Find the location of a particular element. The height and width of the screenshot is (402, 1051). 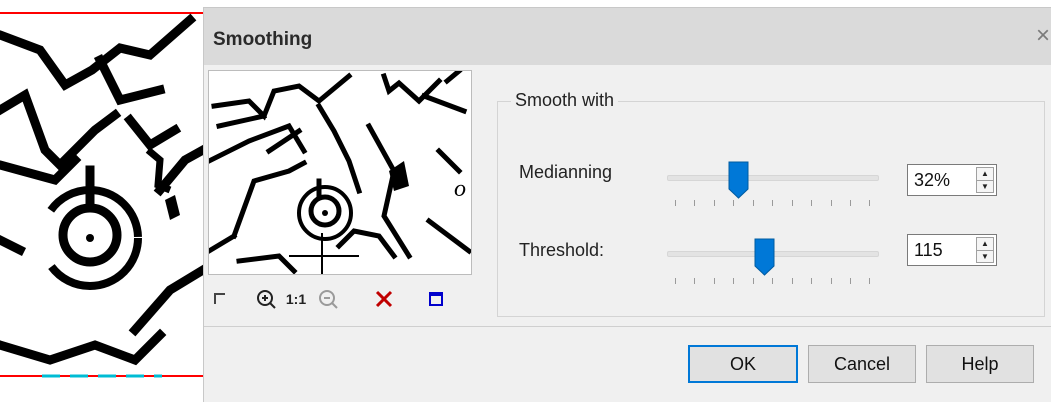

preview-toolbar: 1:1 is located at coordinates (339, 299).